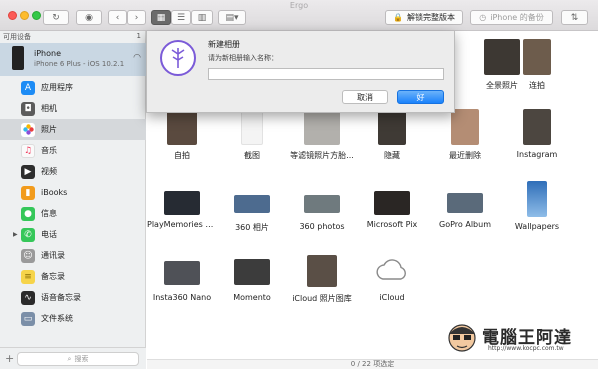  I want to click on album-item: GoPro Album, so click(465, 207).